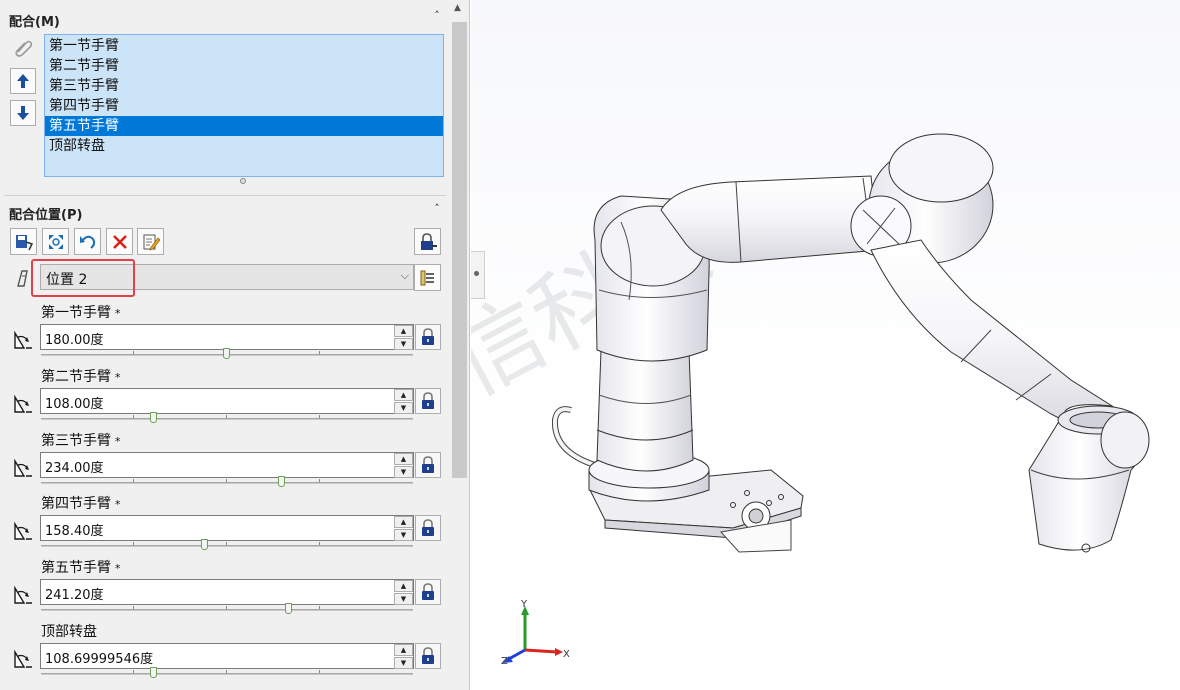  What do you see at coordinates (243, 181) in the screenshot?
I see `list-resize-handle` at bounding box center [243, 181].